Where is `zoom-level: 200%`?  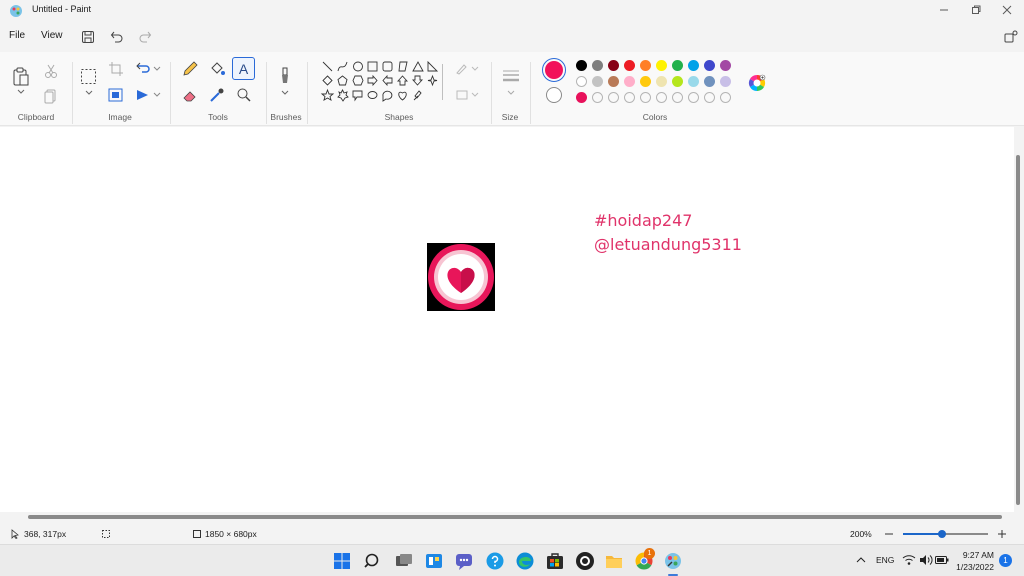 zoom-level: 200% is located at coordinates (861, 534).